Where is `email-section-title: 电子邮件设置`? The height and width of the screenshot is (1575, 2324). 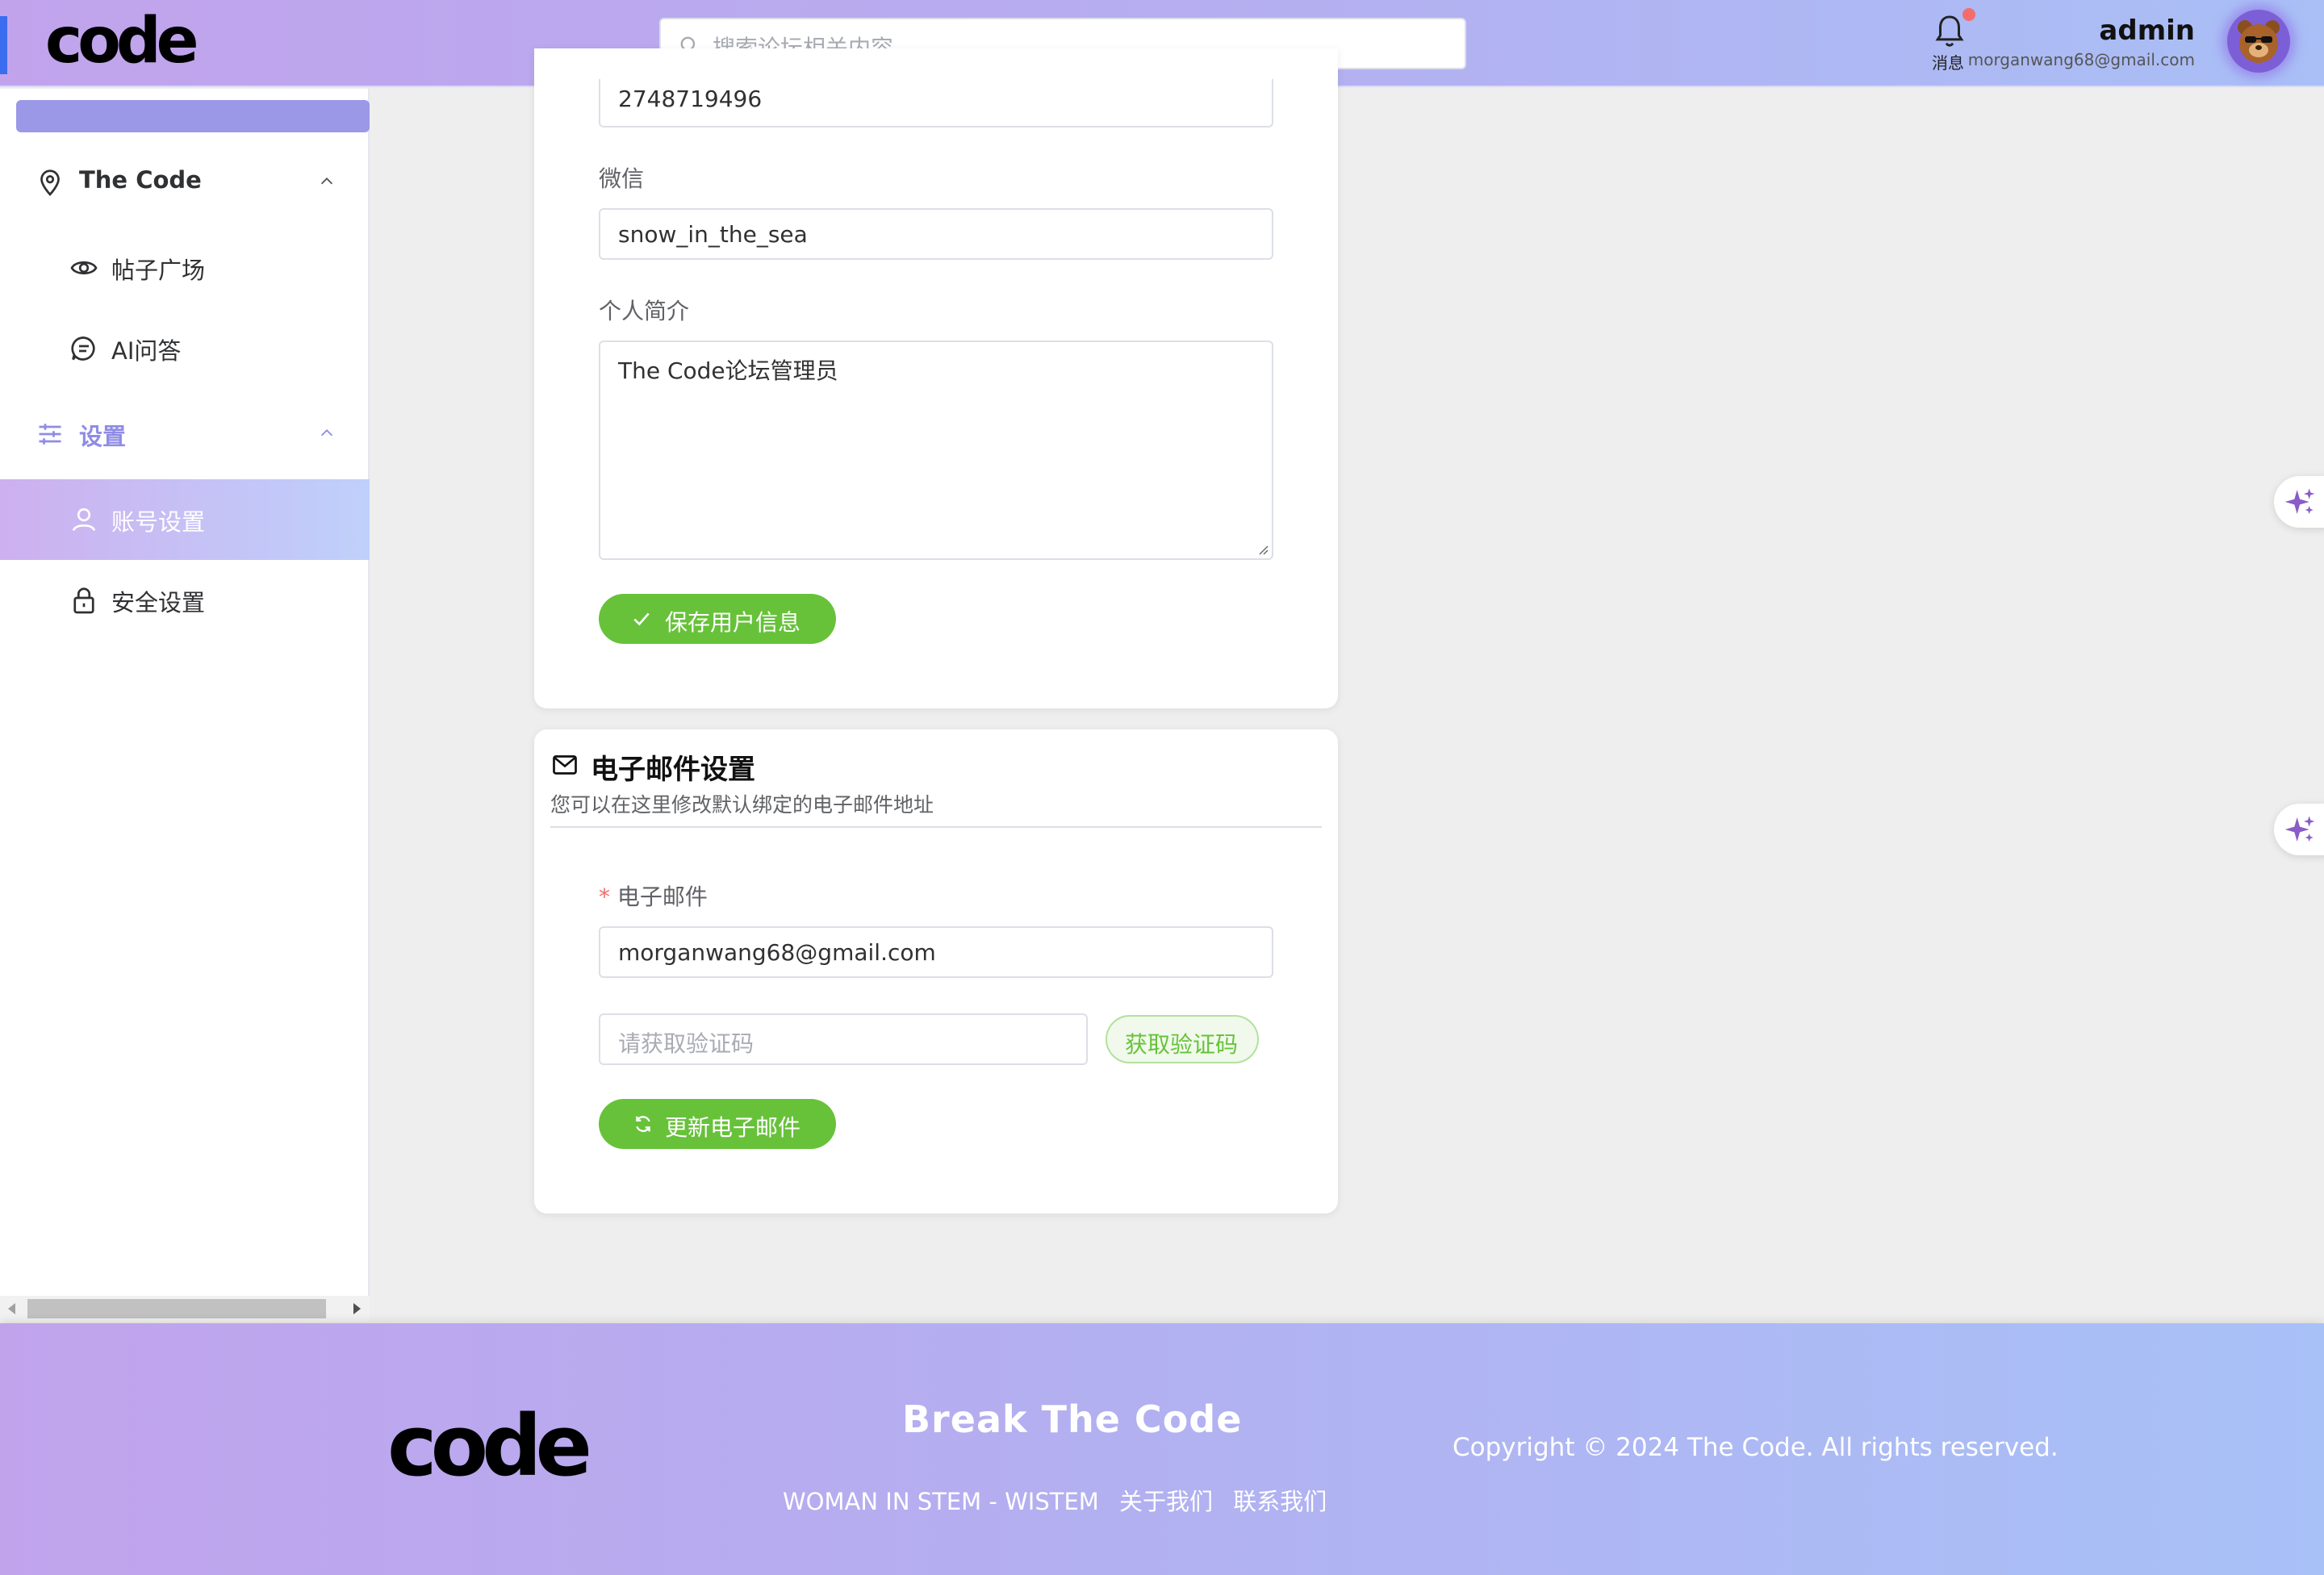 email-section-title: 电子邮件设置 is located at coordinates (673, 770).